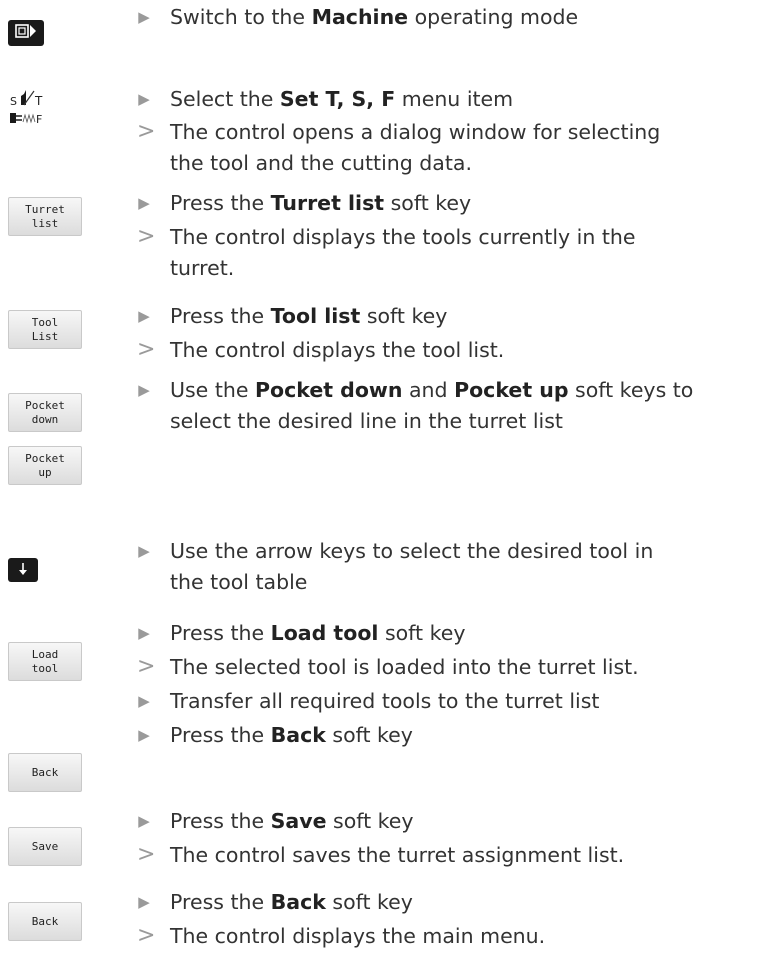 The height and width of the screenshot is (964, 784). I want to click on arrow-down-key, so click(23, 570).